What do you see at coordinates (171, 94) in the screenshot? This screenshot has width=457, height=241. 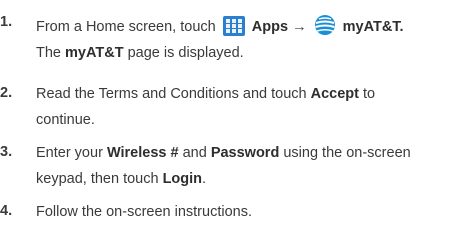 I see `step-text: Read the Terms and Conditions and touch` at bounding box center [171, 94].